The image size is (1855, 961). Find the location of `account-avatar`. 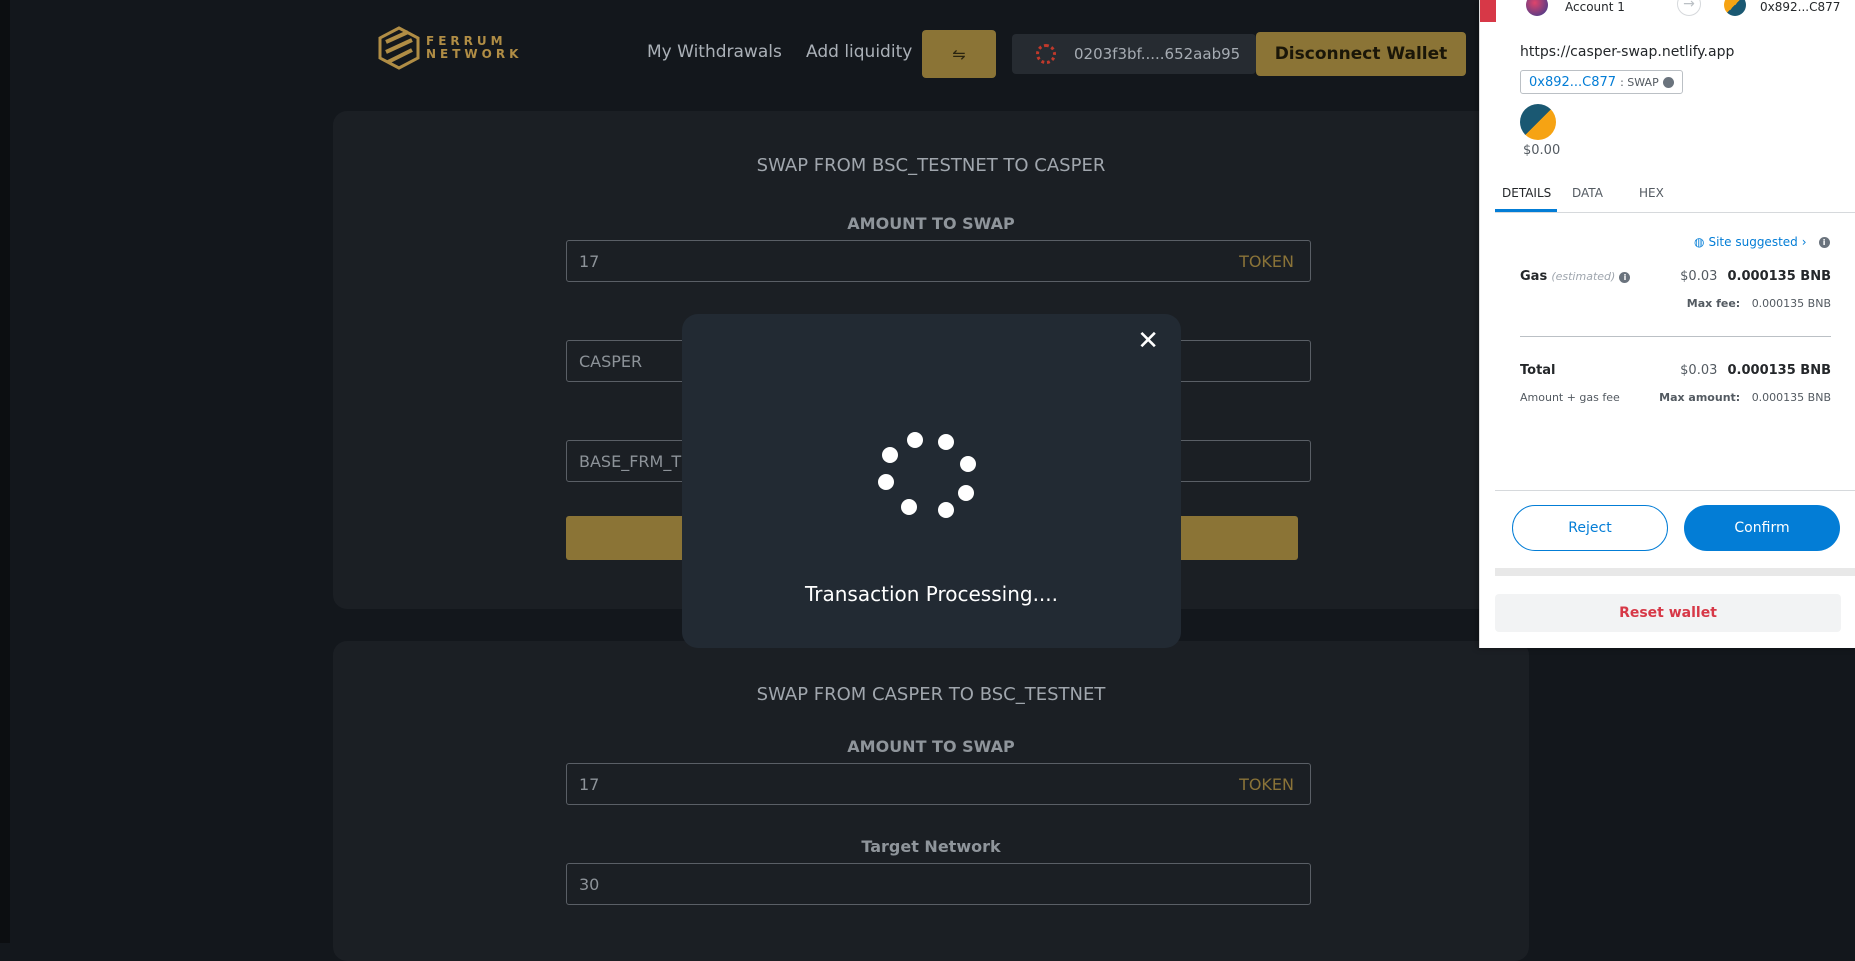

account-avatar is located at coordinates (1537, 8).